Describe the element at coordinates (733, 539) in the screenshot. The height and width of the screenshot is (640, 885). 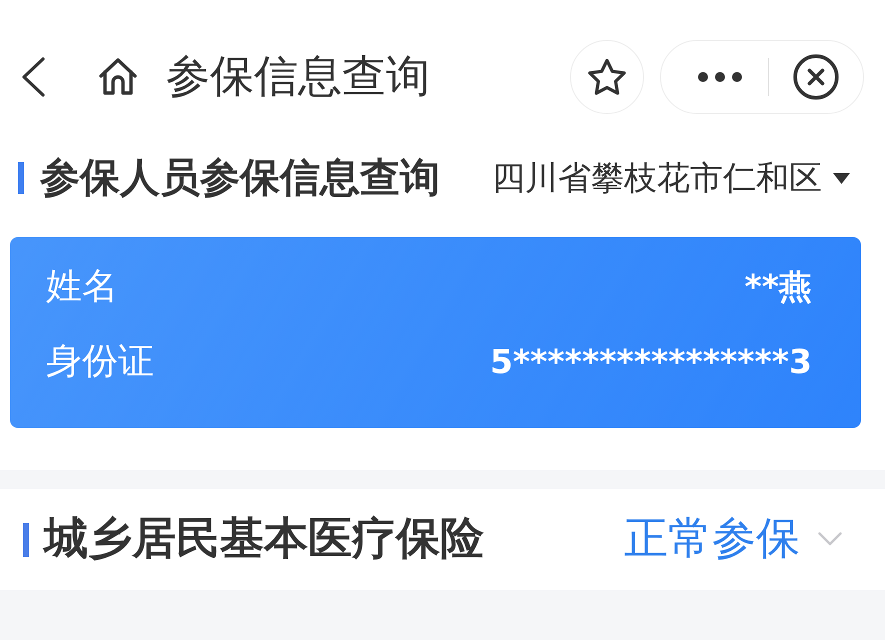
I see `status-toggle: 正常参保` at that location.